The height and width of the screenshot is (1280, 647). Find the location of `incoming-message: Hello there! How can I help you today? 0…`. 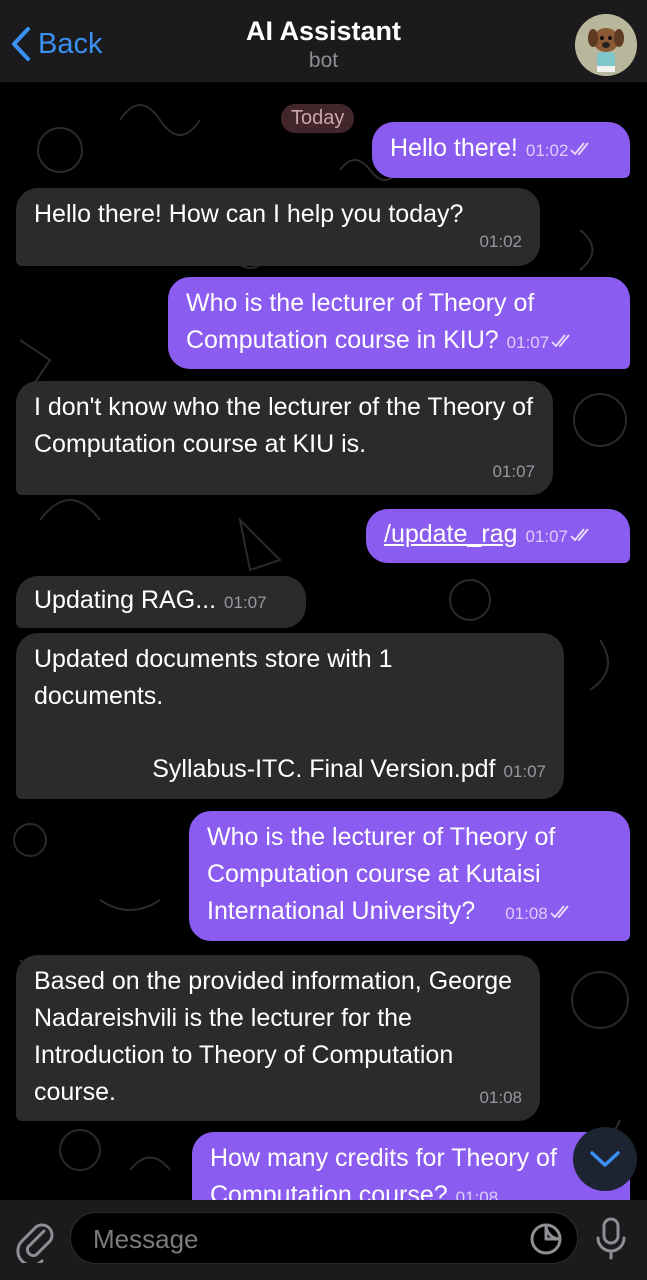

incoming-message: Hello there! How can I help you today? 0… is located at coordinates (278, 227).